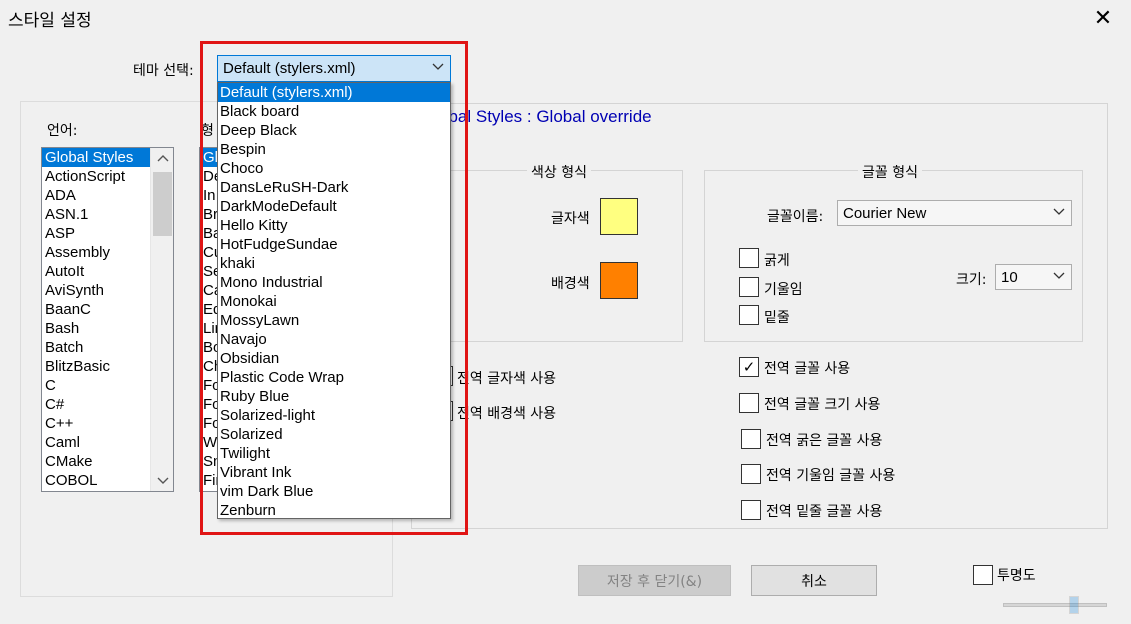  What do you see at coordinates (507, 414) in the screenshot?
I see `global-bg-label: 전역 배경색 사용` at bounding box center [507, 414].